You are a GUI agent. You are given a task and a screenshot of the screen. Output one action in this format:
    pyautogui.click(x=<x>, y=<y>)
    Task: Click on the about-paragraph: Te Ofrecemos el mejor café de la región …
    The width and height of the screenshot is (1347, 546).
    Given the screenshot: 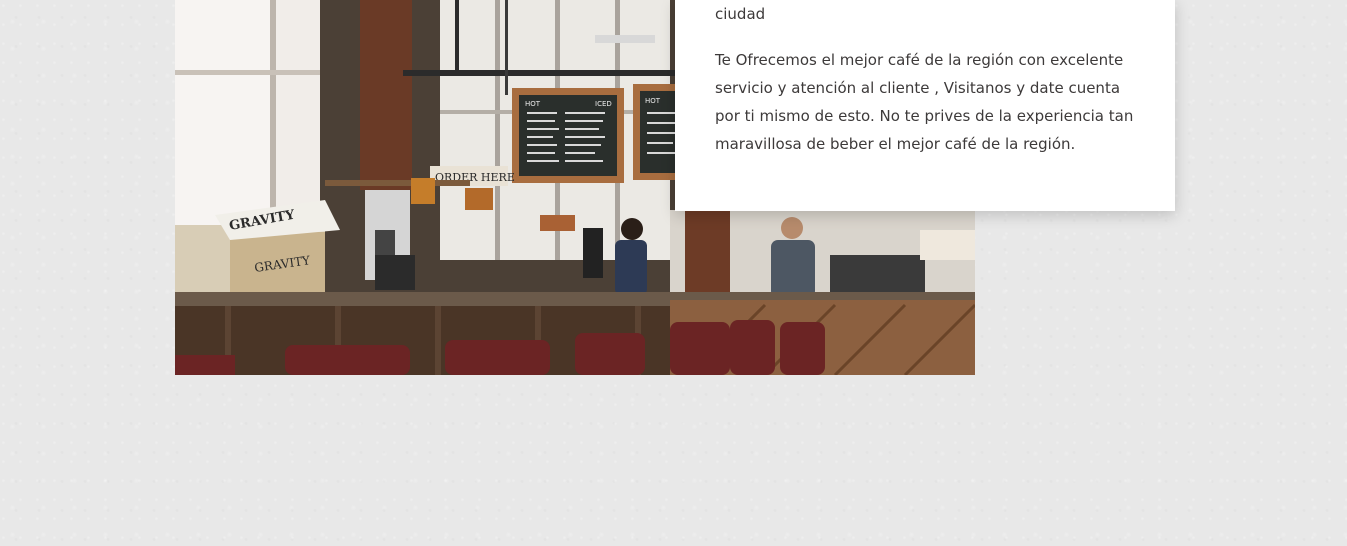 What is the action you would take?
    pyautogui.click(x=924, y=102)
    